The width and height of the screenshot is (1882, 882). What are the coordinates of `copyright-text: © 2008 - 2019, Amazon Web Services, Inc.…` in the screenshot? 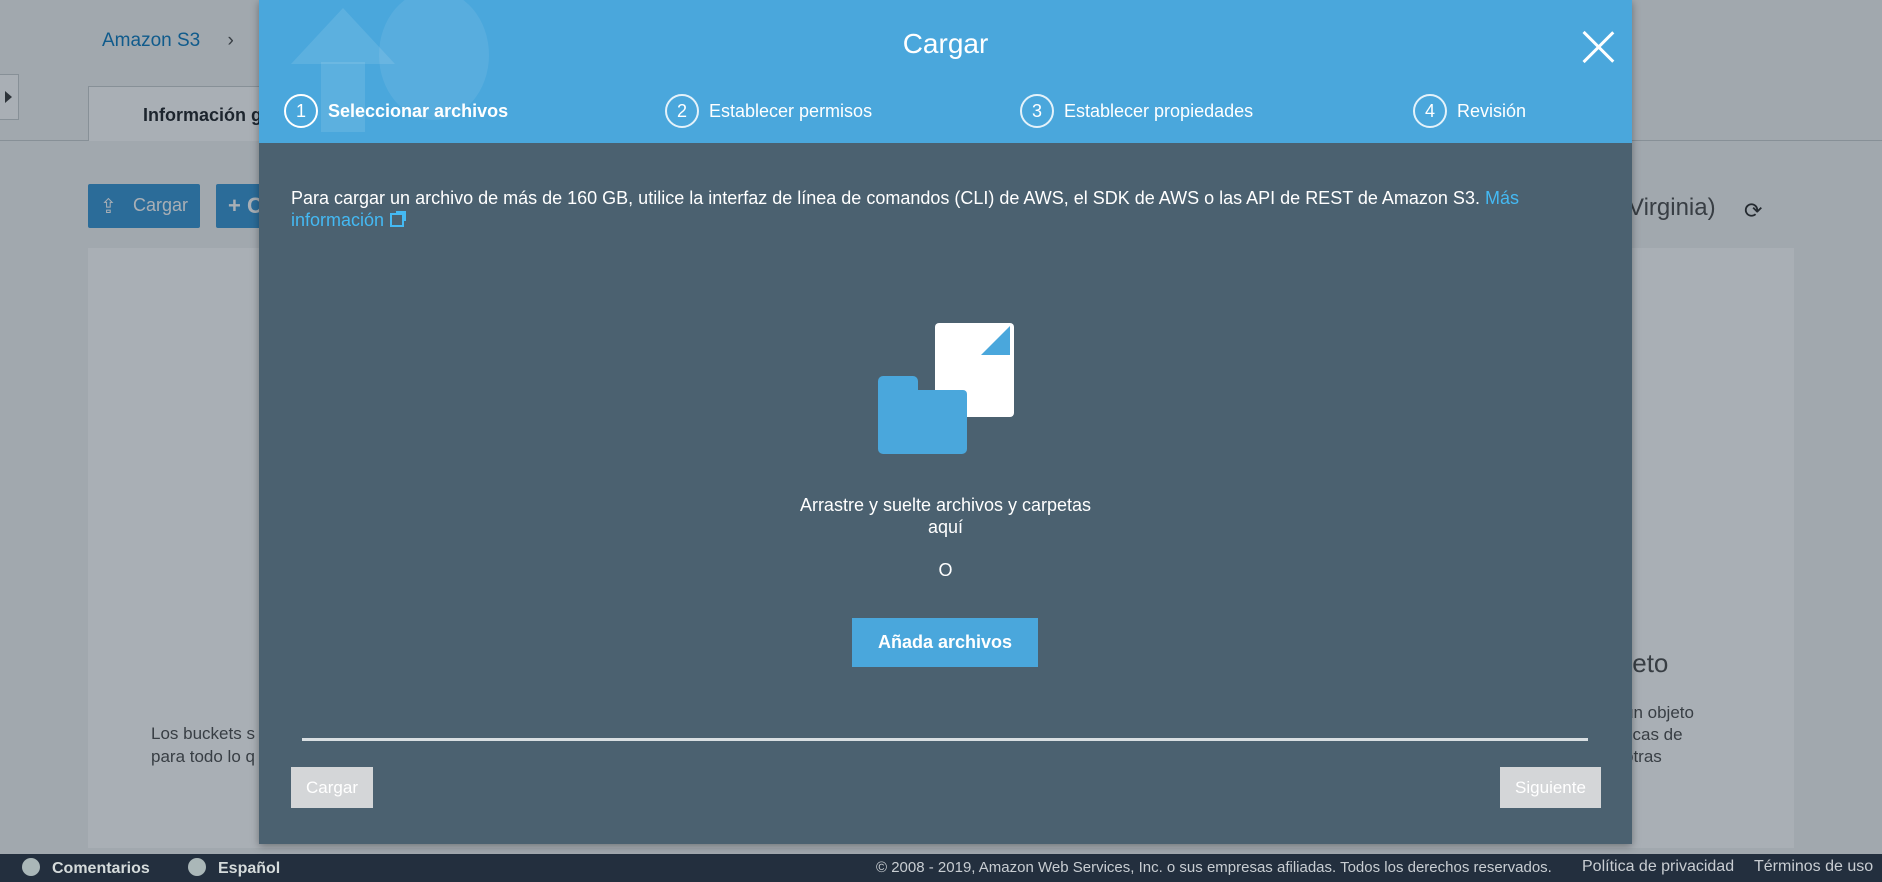 It's located at (1214, 867).